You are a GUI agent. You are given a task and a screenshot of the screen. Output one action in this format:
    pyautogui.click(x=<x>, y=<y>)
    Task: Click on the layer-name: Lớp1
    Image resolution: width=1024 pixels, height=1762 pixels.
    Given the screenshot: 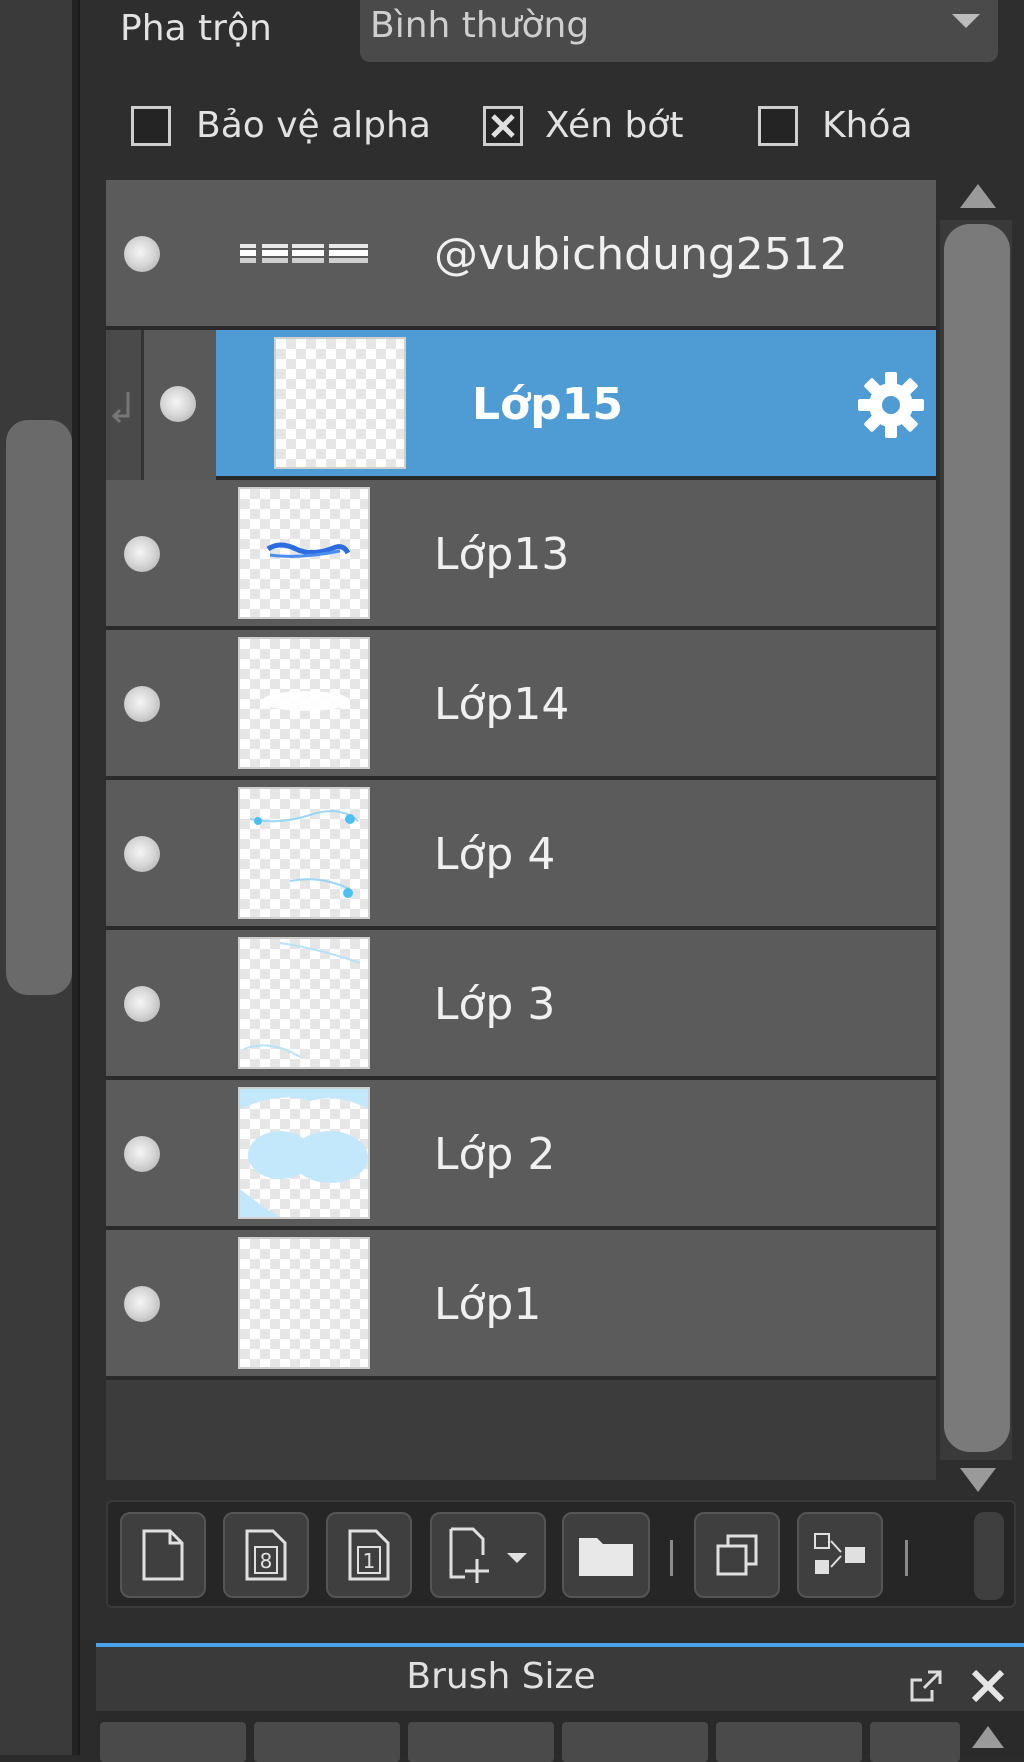 What is the action you would take?
    pyautogui.click(x=488, y=1304)
    